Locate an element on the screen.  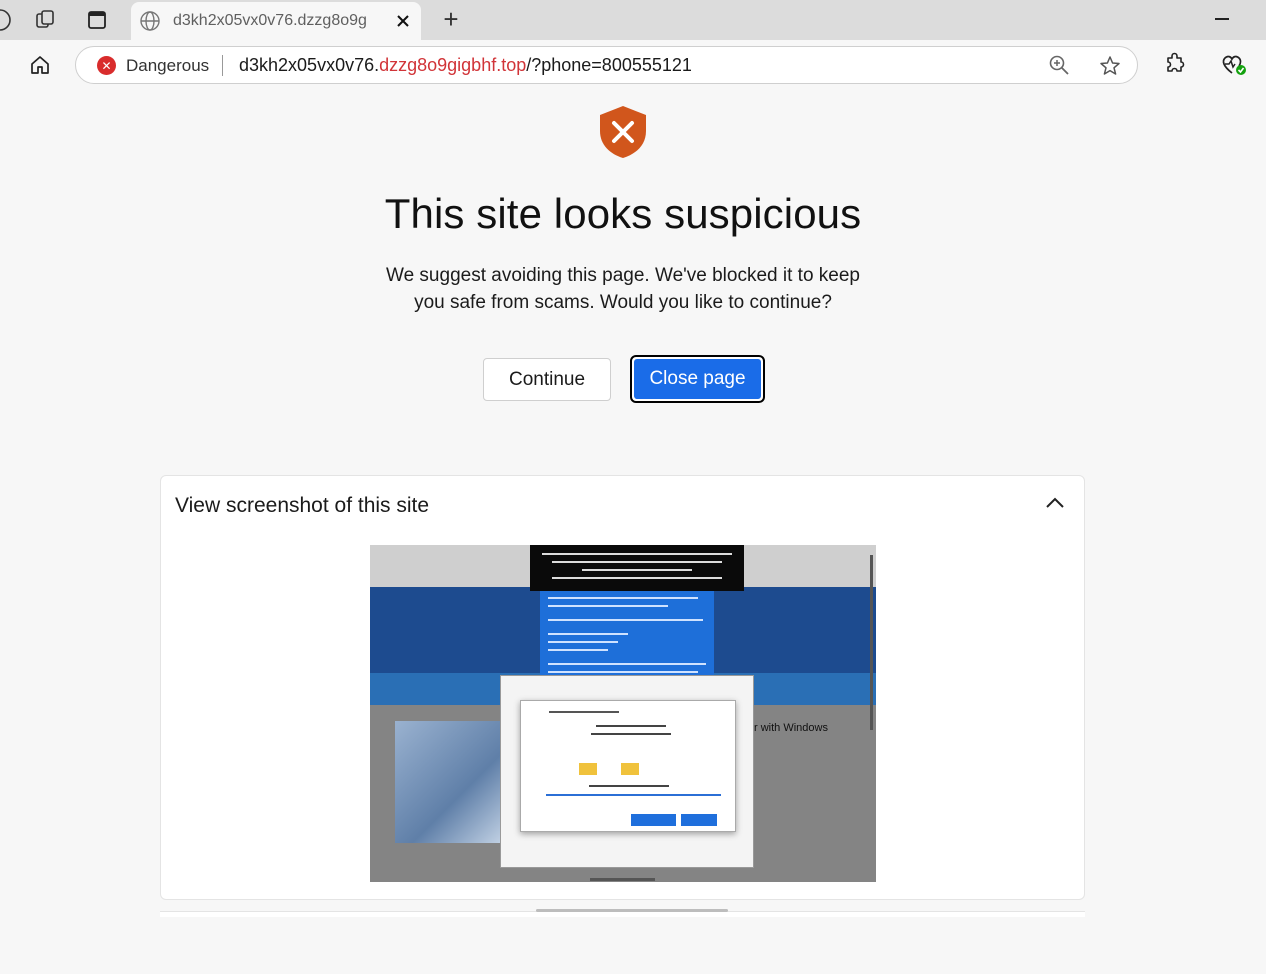
active-tab: d3kh2x05vx0v76.dzzg8o9g is located at coordinates (276, 21).